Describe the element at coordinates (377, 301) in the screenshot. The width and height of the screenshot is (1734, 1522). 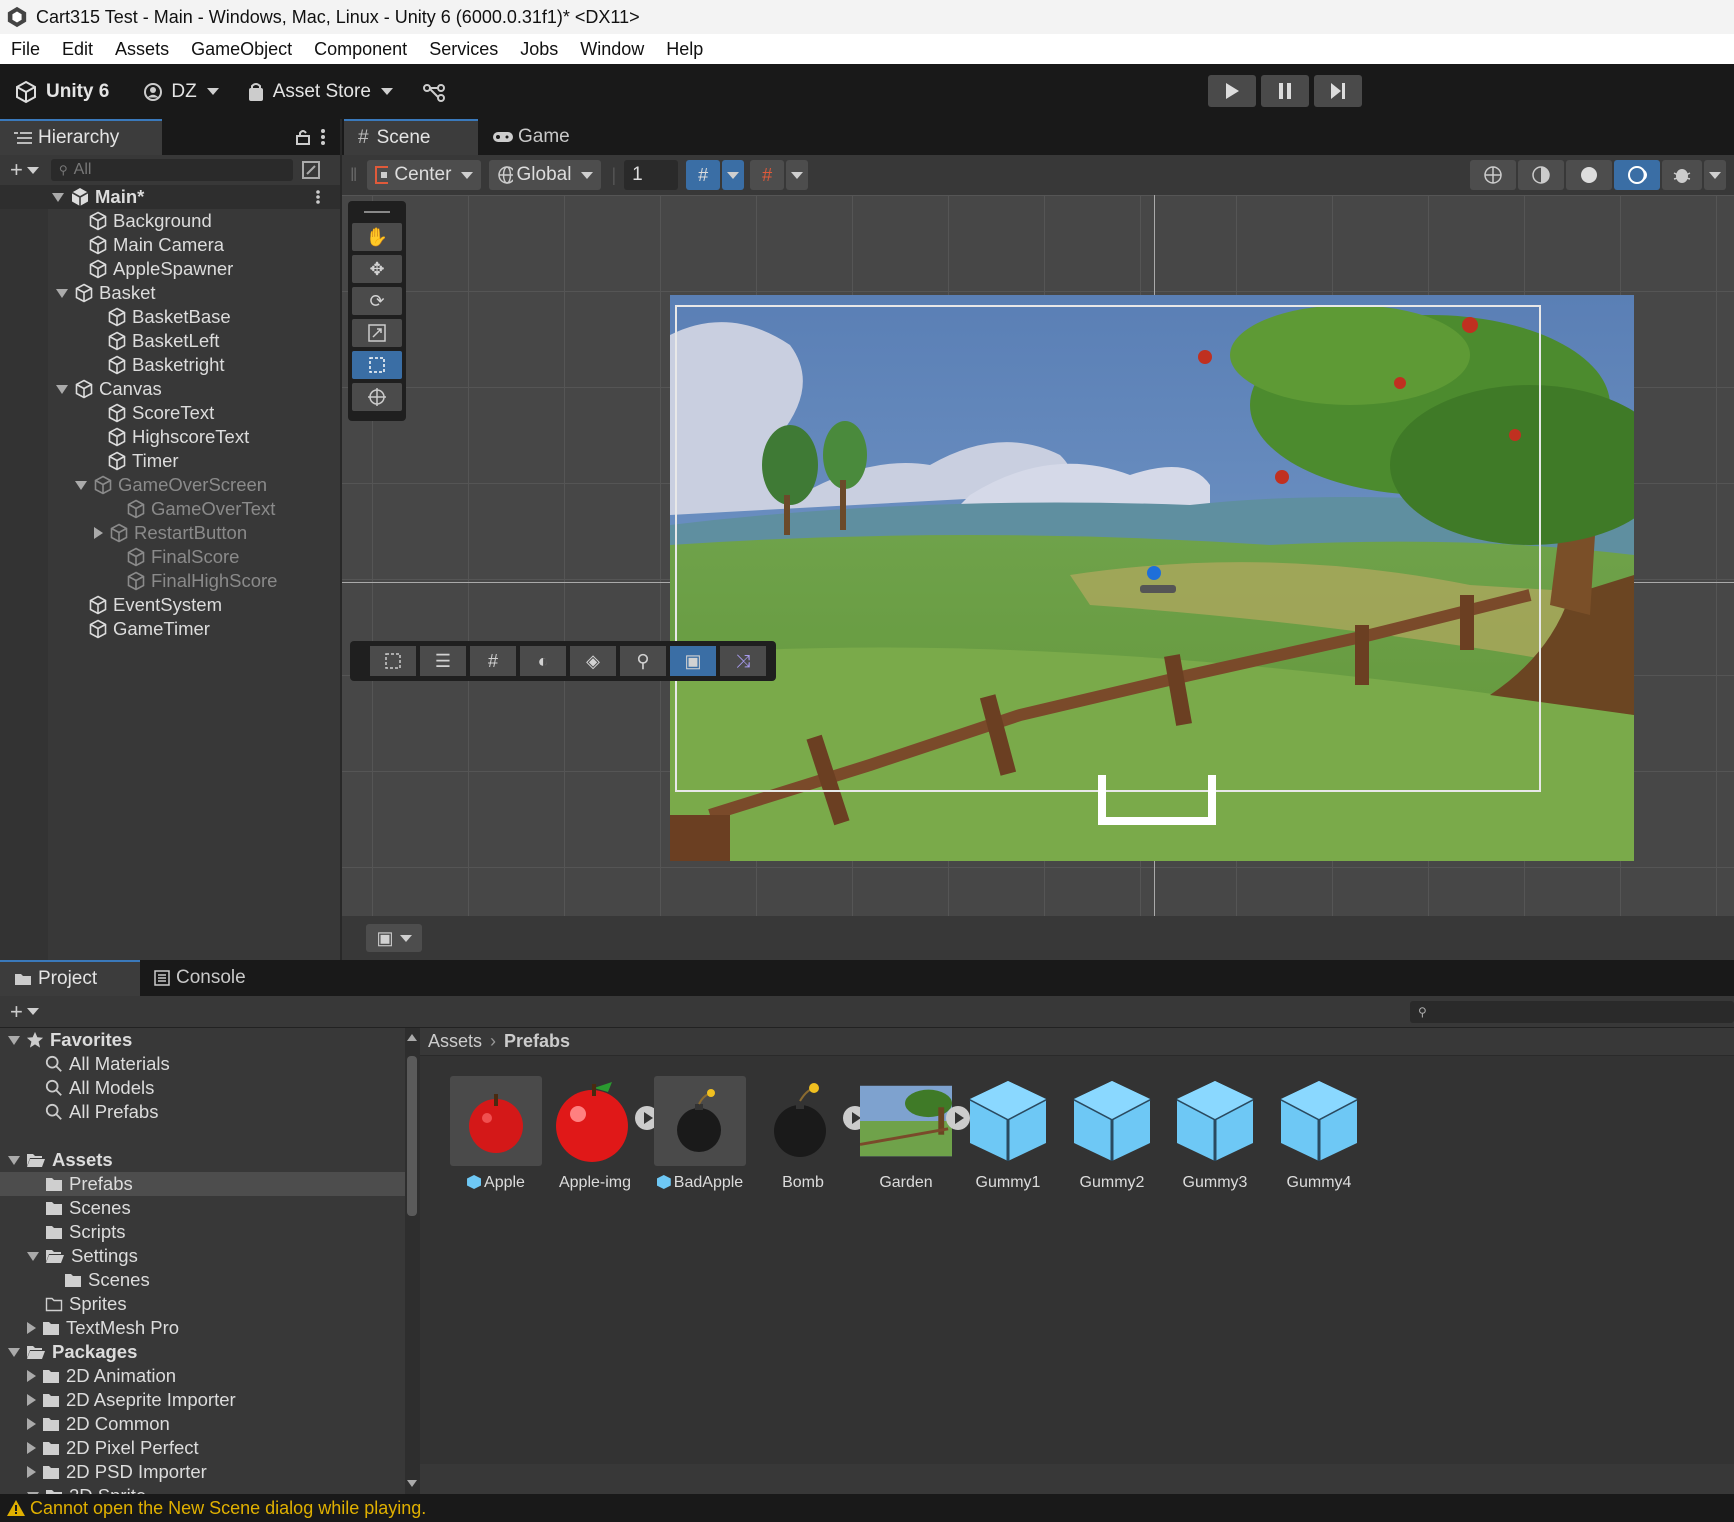
I see `rotate-tool-button: ⟳` at that location.